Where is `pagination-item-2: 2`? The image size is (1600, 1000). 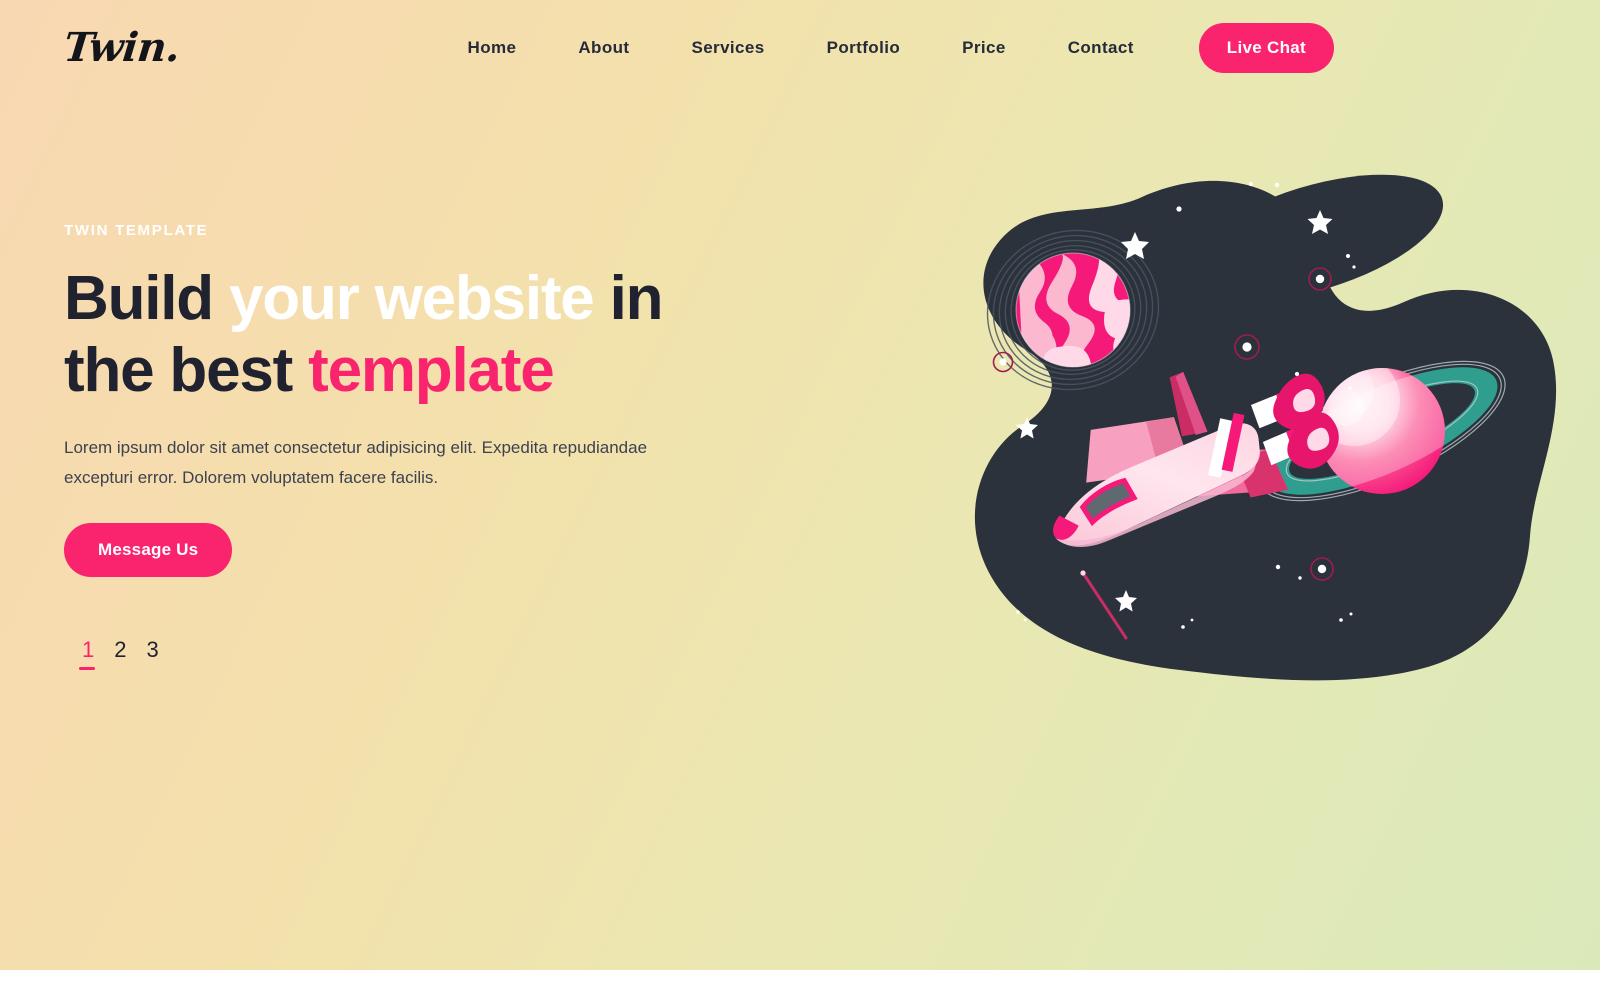 pagination-item-2: 2 is located at coordinates (120, 654).